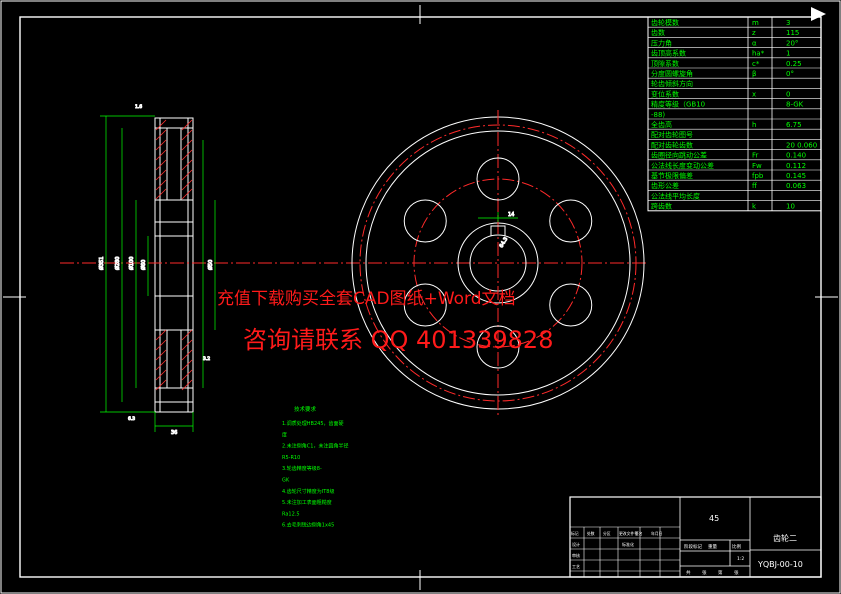  Describe the element at coordinates (665, 22) in the screenshot. I see `table-param-label: 齿轮模数` at that location.